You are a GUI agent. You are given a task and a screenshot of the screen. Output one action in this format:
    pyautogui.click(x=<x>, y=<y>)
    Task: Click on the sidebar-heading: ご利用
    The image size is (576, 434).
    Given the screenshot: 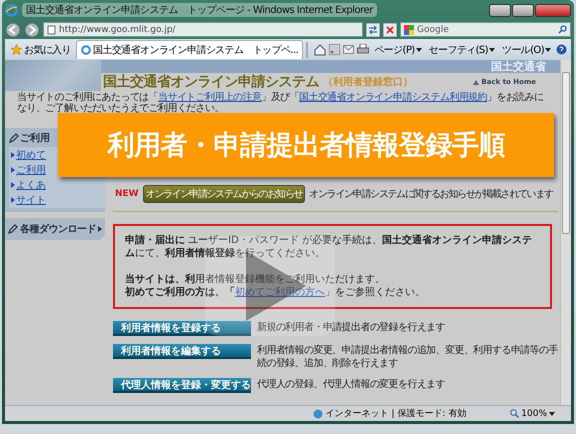 What is the action you would take?
    pyautogui.click(x=35, y=138)
    